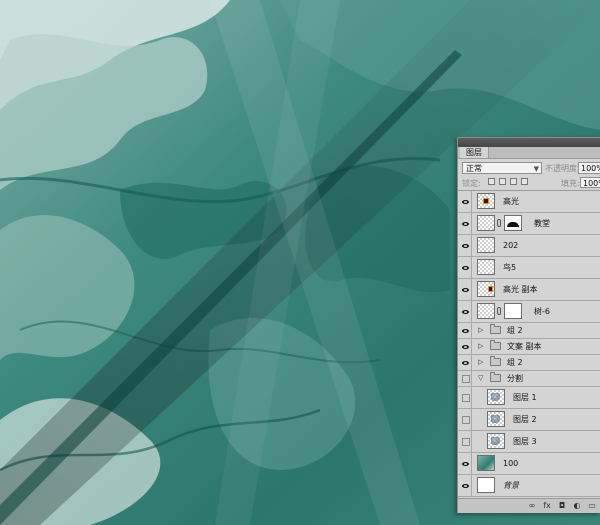  Describe the element at coordinates (547, 506) in the screenshot. I see `fx-icon: fx` at that location.